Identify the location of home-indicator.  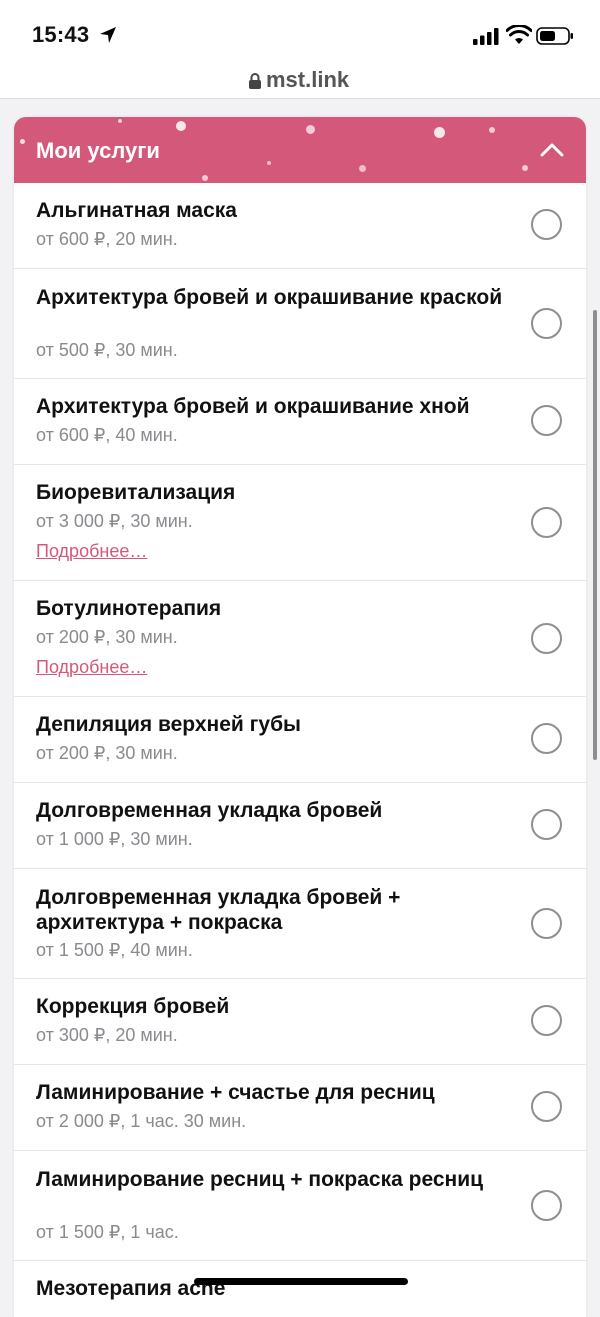
(301, 1281).